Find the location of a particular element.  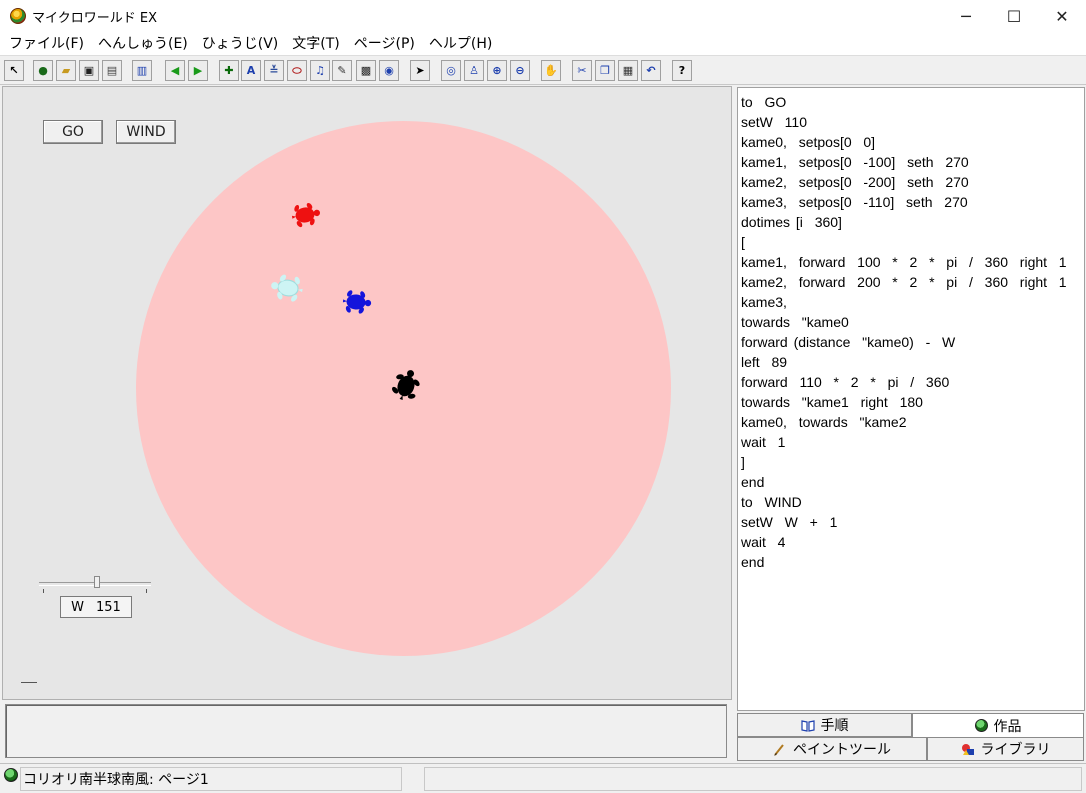

stamp-icon: ♙ is located at coordinates (474, 70).